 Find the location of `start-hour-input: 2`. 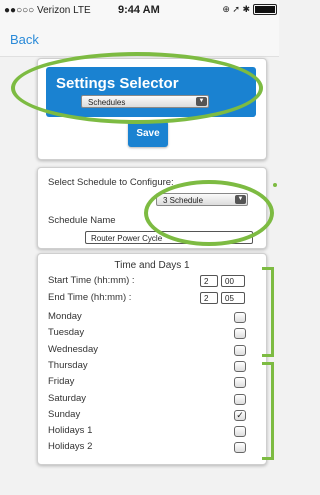

start-hour-input: 2 is located at coordinates (209, 281).